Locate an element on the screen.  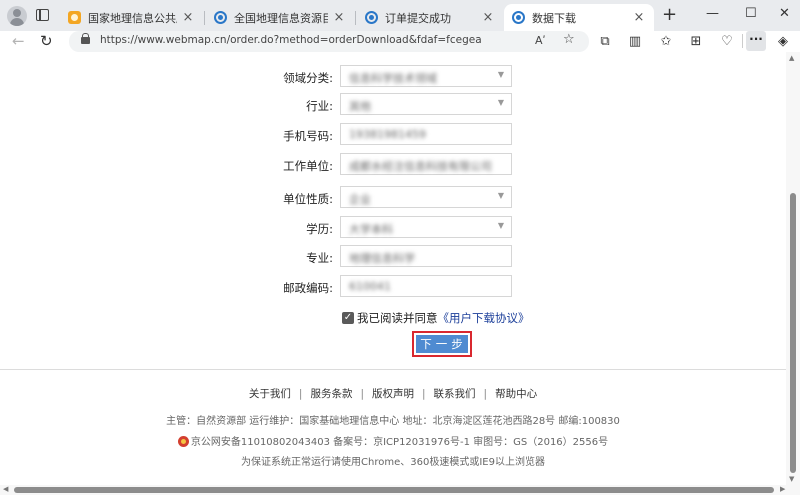
police-badge-icon is located at coordinates (183, 441).